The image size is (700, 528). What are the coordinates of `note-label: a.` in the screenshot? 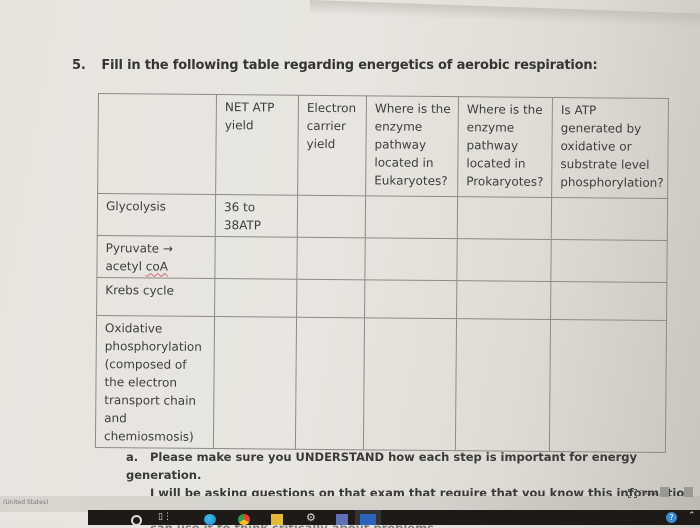 It's located at (132, 457).